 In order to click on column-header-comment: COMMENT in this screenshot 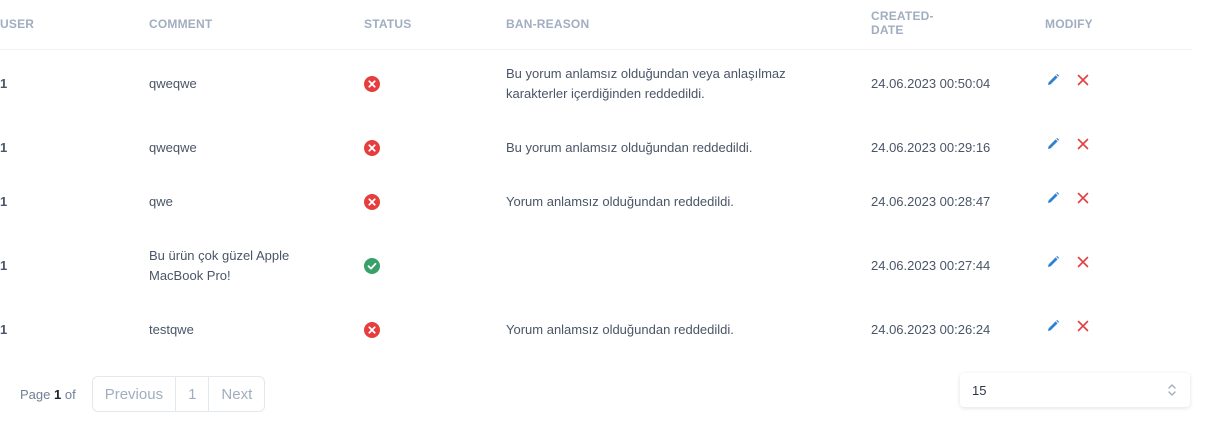, I will do `click(256, 25)`.